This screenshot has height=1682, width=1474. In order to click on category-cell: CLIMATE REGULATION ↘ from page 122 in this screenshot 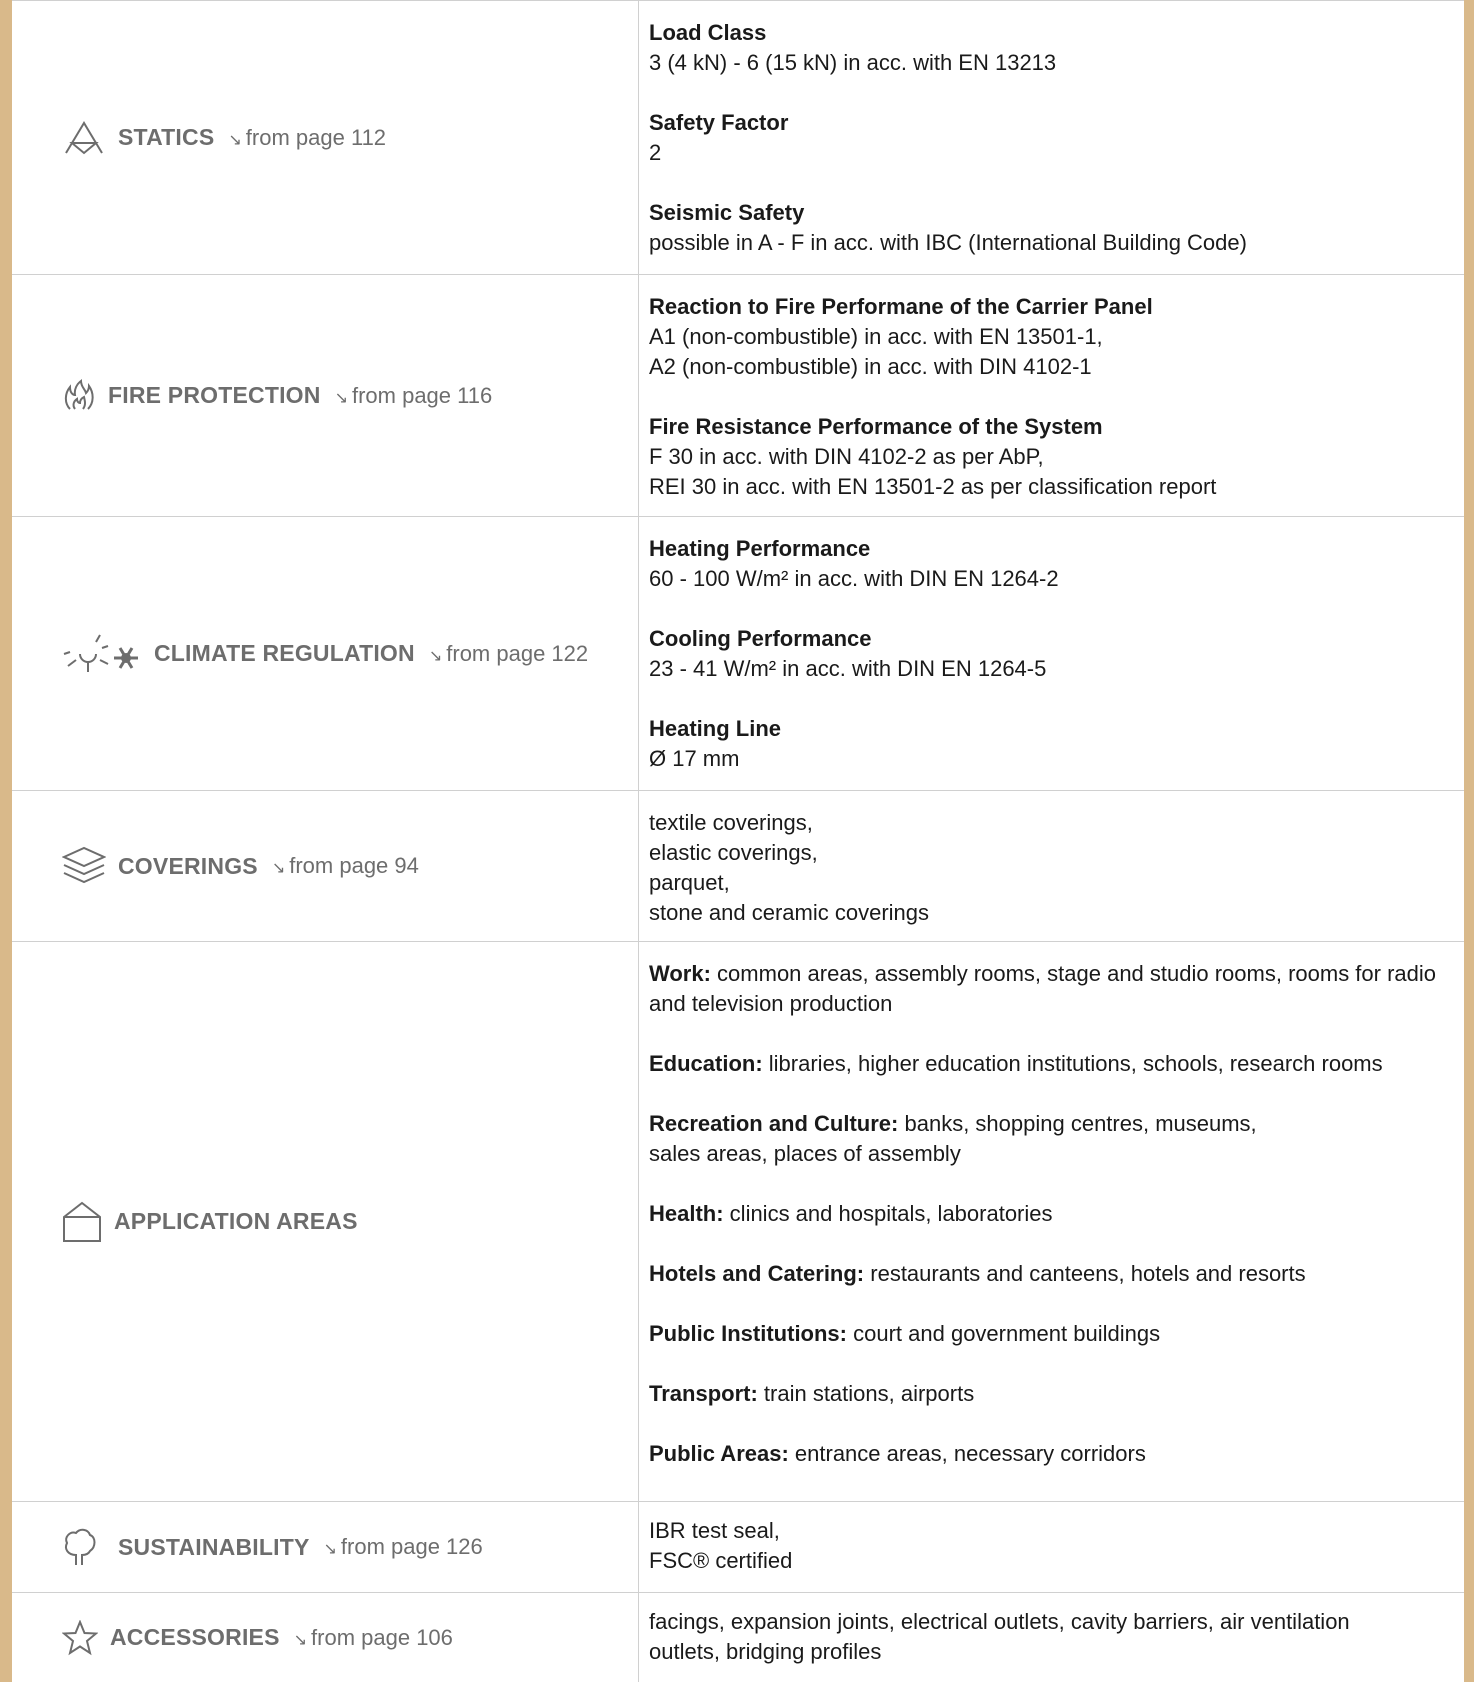, I will do `click(325, 653)`.